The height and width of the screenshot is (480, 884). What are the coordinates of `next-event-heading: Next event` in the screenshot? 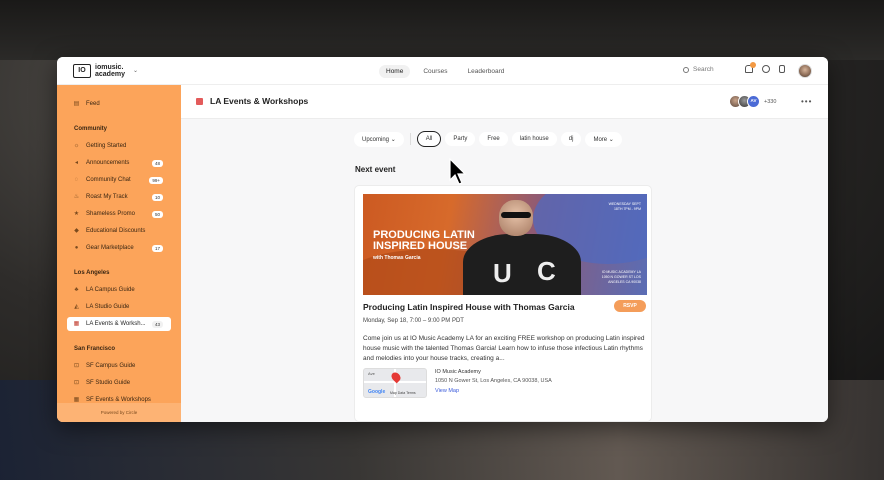 It's located at (375, 169).